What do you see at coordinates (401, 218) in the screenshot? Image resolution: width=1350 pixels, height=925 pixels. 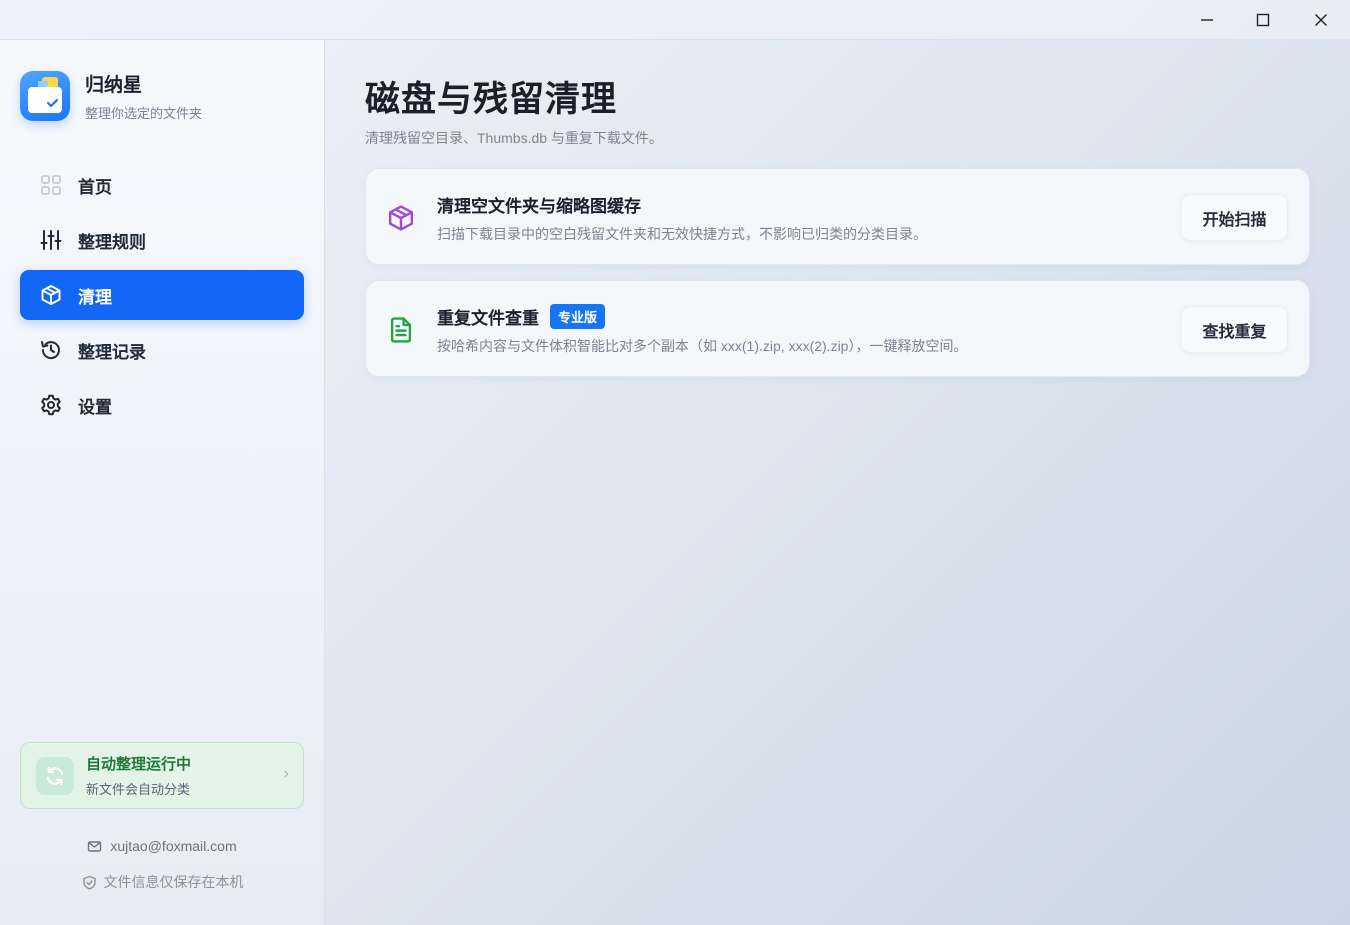 I see `package-icon` at bounding box center [401, 218].